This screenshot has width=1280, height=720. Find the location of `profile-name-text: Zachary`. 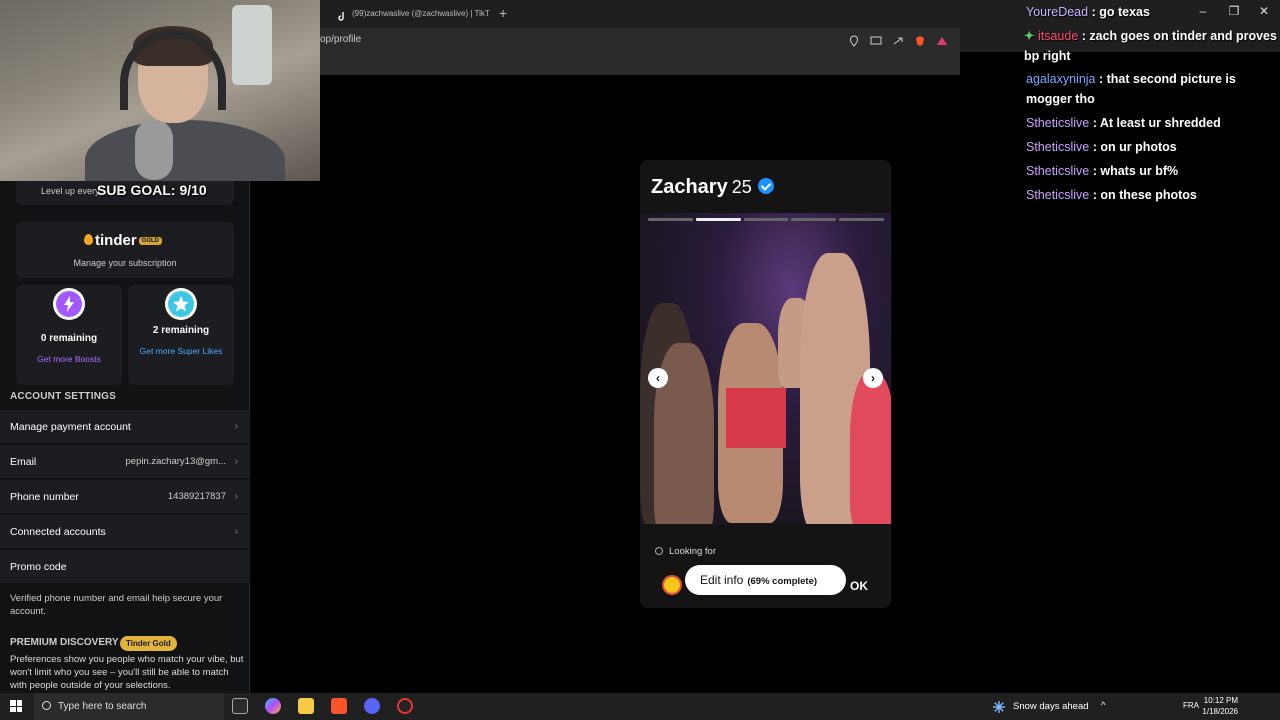

profile-name-text: Zachary is located at coordinates (689, 187).